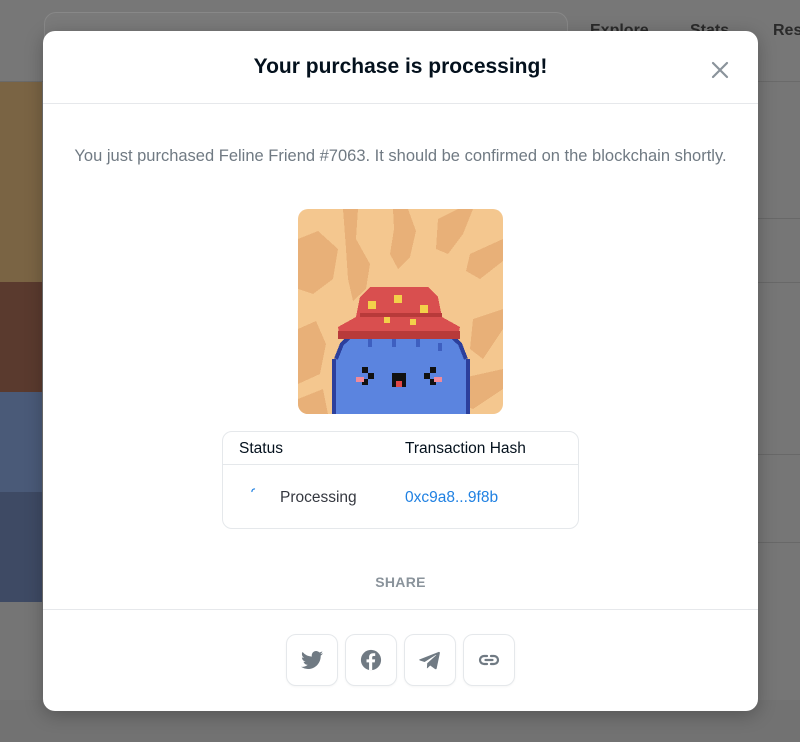  I want to click on telegram-icon, so click(429, 660).